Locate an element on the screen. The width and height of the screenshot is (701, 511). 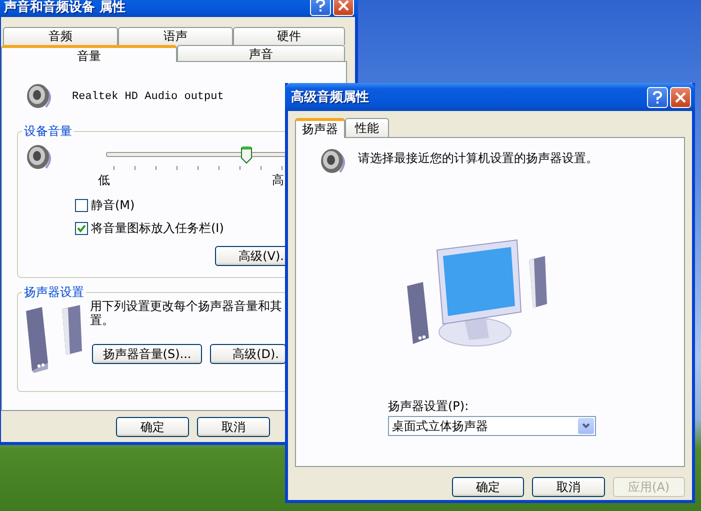
window-title: 声音和音频设备 属性 is located at coordinates (65, 8).